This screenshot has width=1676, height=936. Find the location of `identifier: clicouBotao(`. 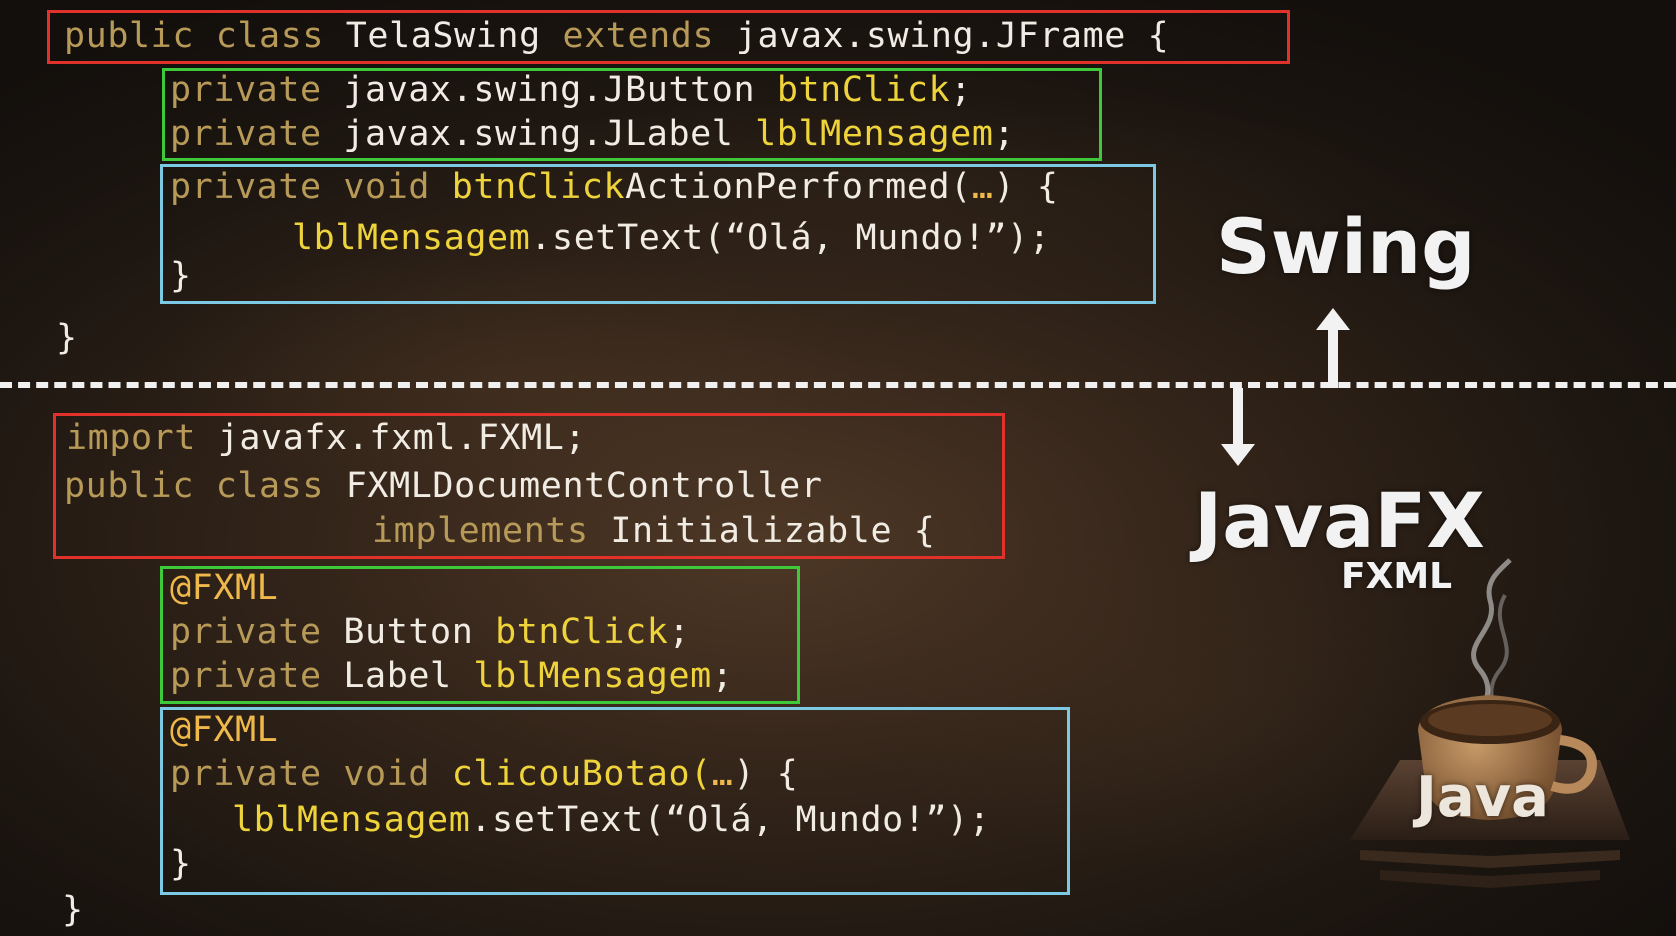

identifier: clicouBotao( is located at coordinates (581, 774).